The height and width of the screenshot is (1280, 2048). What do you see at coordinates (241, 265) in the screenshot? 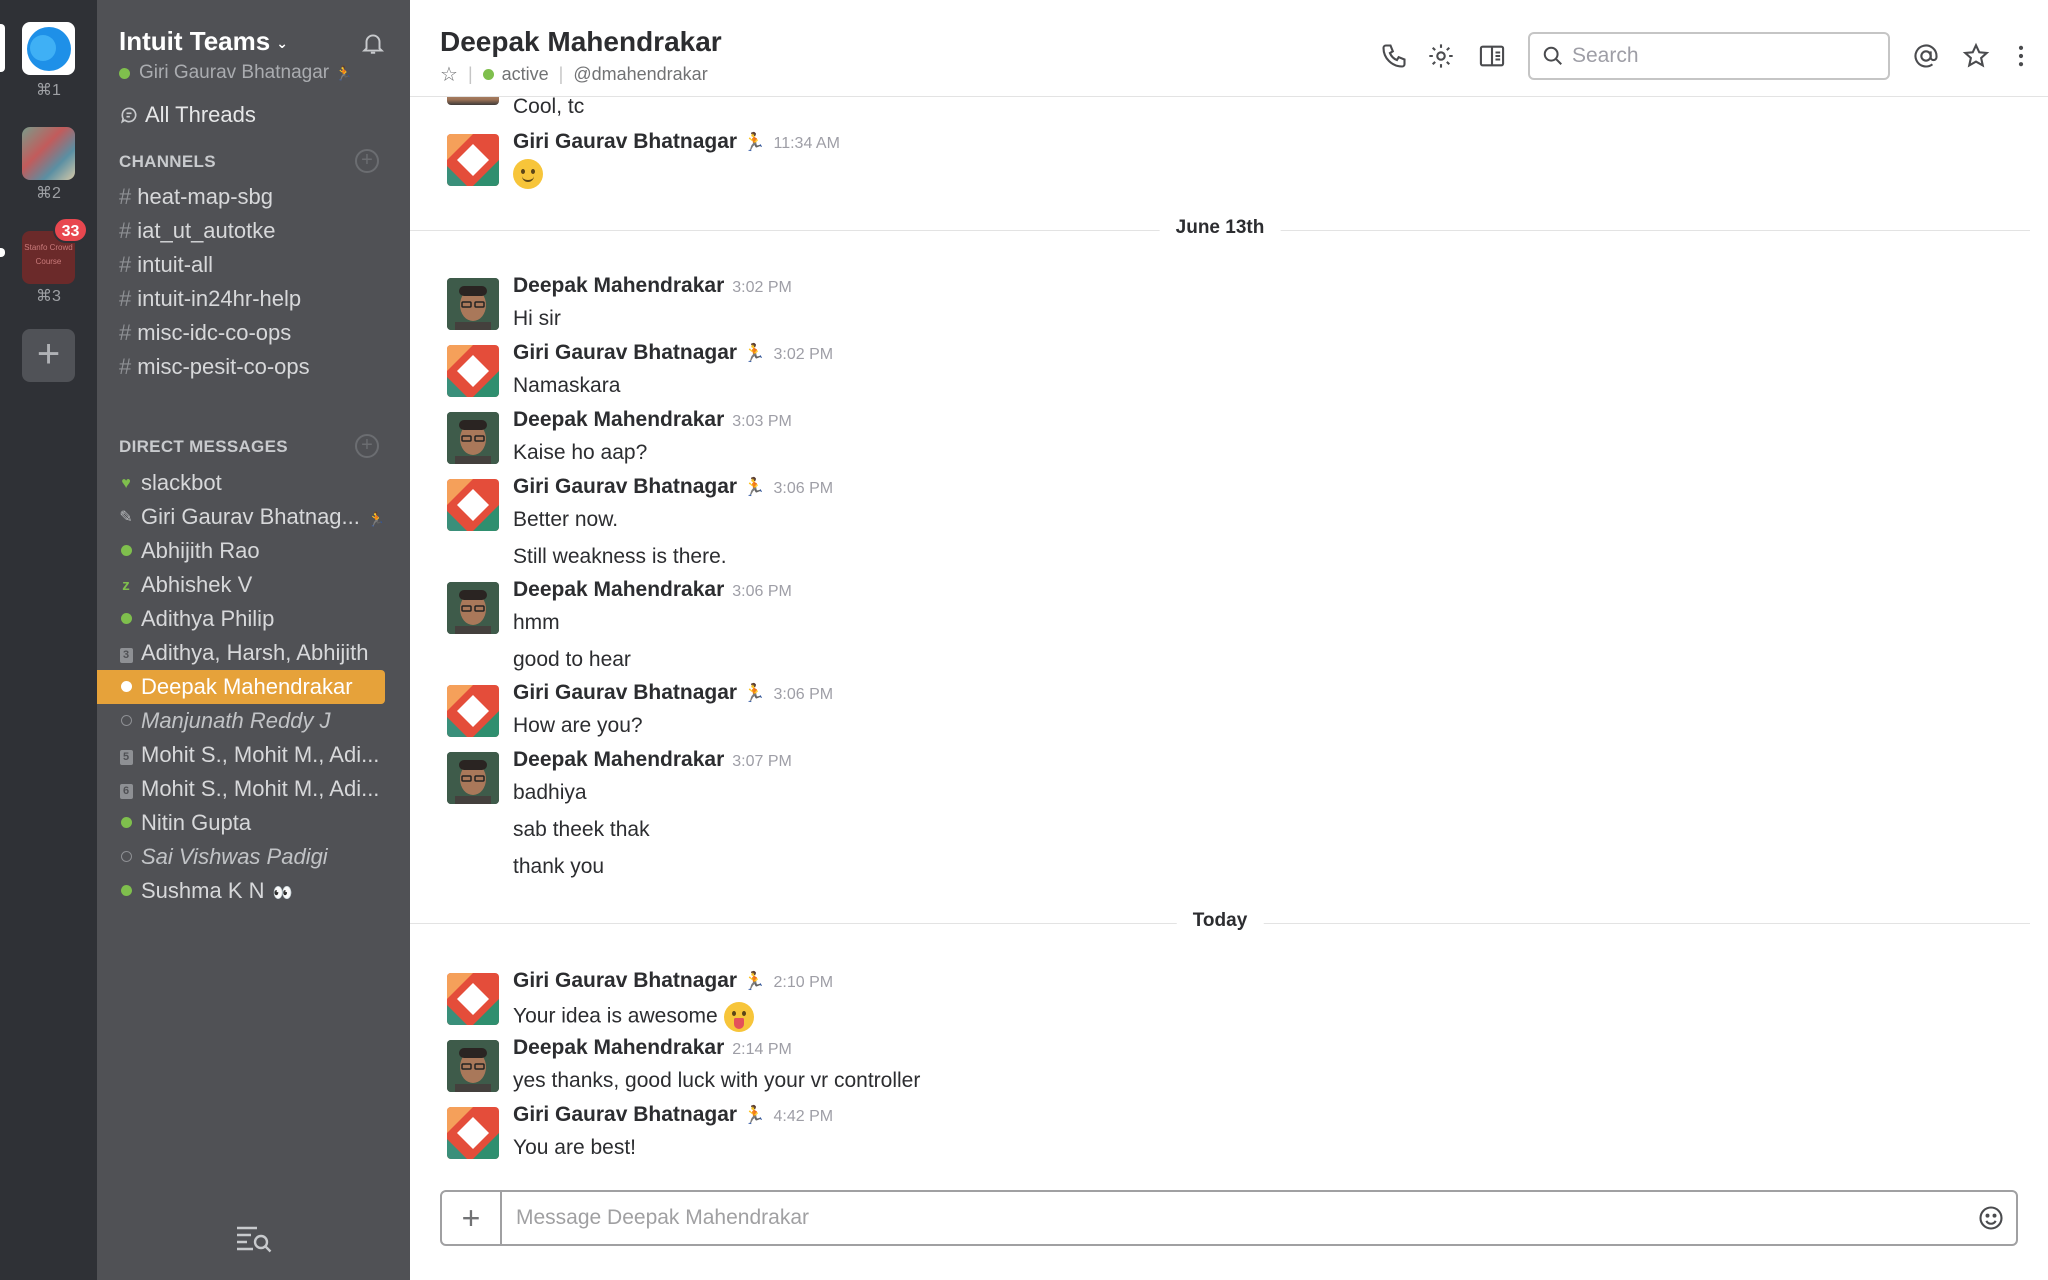
I see `channel-item: # intuit-all` at bounding box center [241, 265].